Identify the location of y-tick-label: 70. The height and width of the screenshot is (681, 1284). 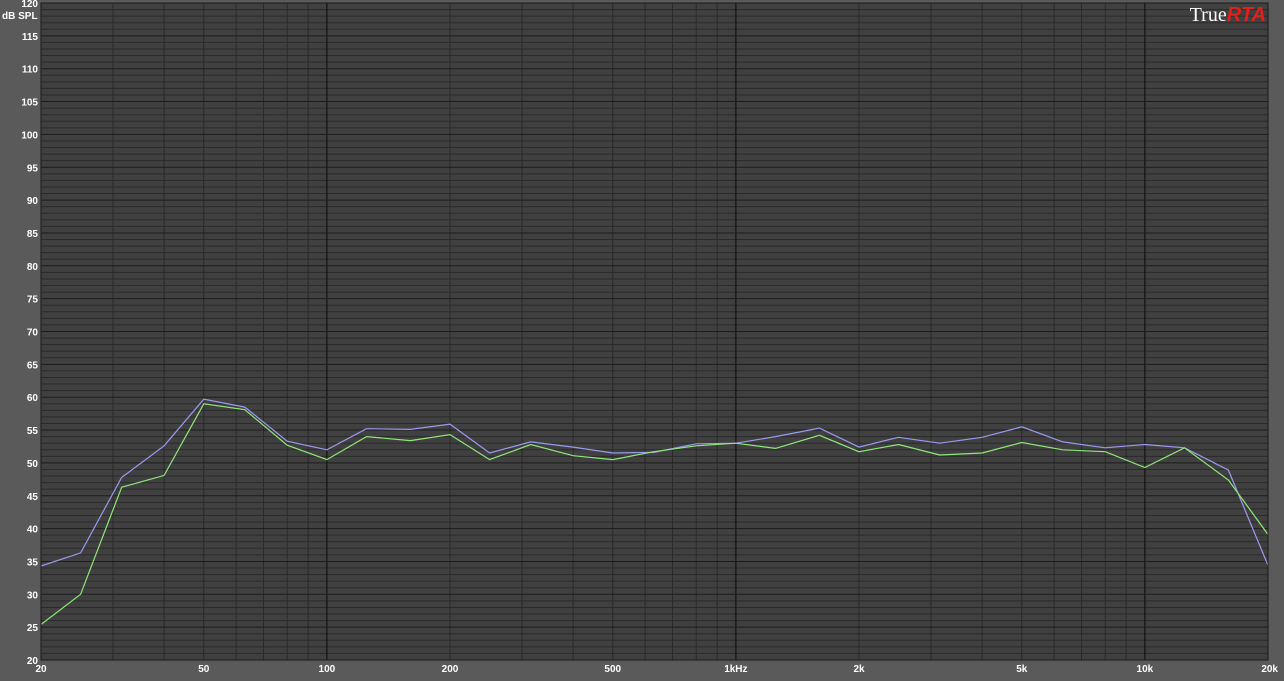
(33, 333).